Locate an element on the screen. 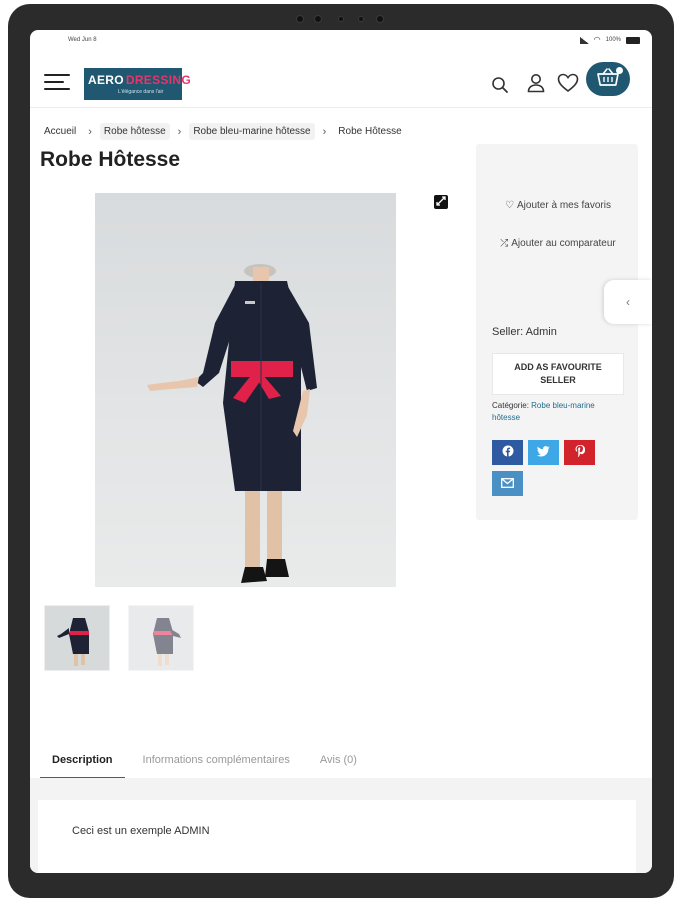 The image size is (675, 900). share-pinterest-button is located at coordinates (579, 452).